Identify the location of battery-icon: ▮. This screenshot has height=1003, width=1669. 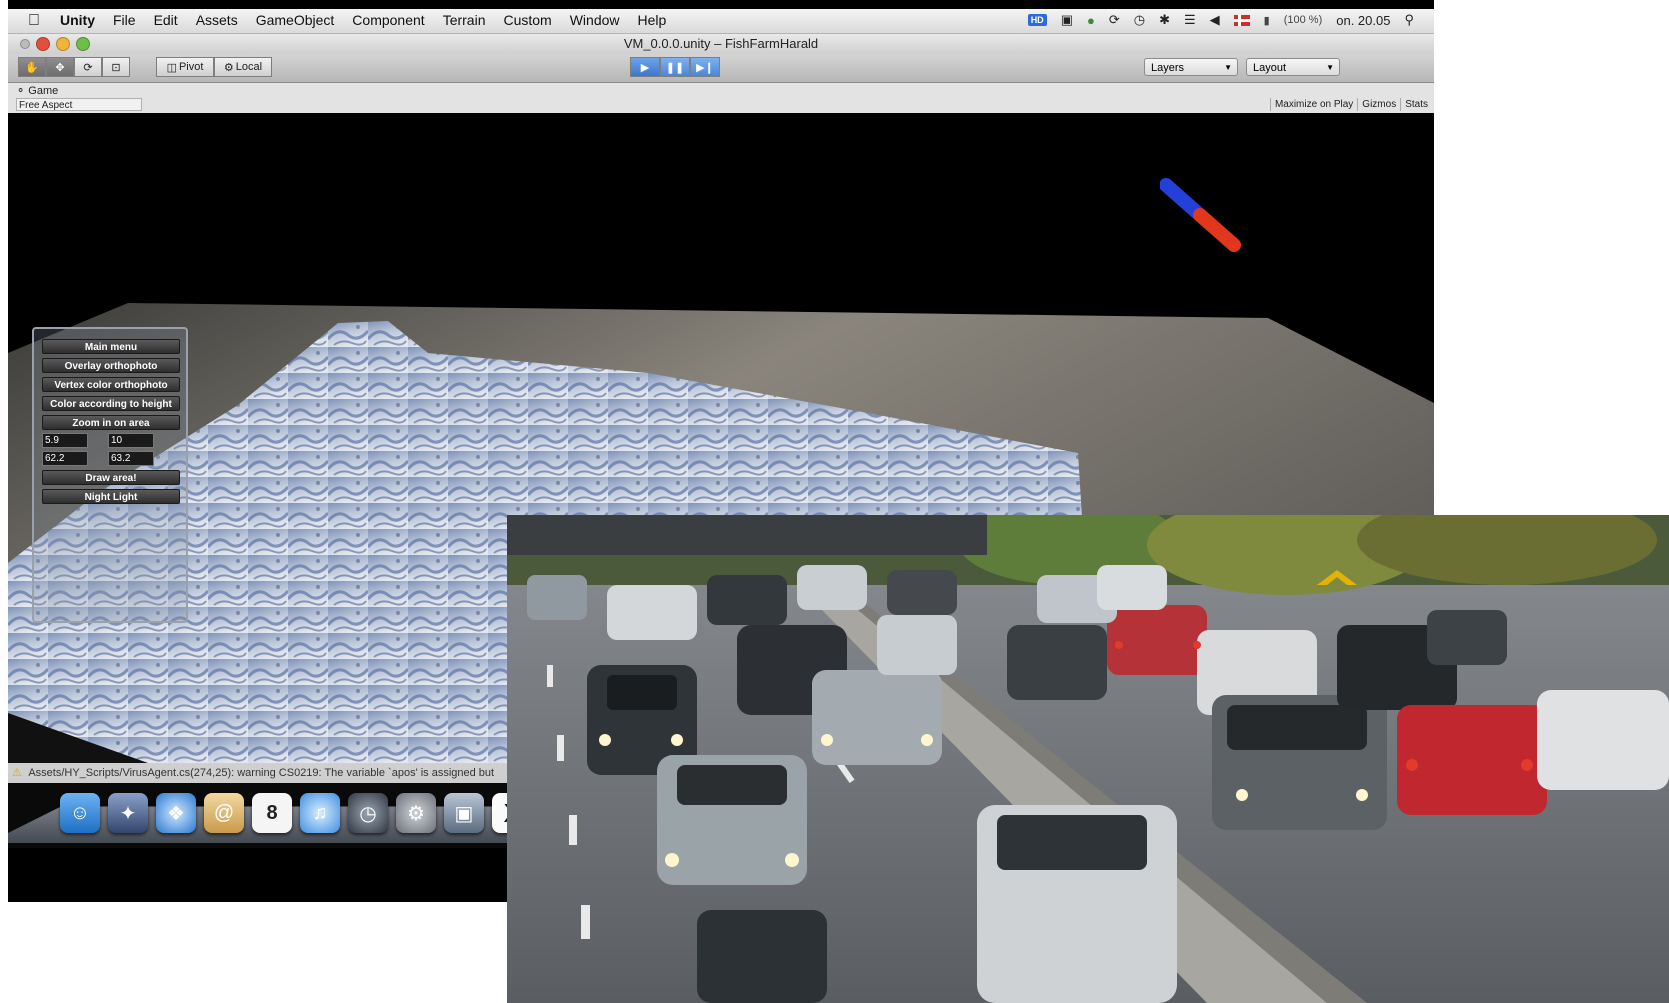
(1267, 20).